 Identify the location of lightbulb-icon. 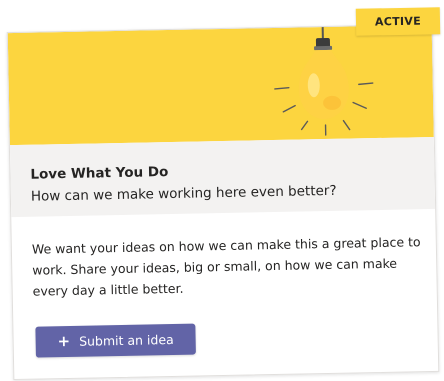
(324, 81).